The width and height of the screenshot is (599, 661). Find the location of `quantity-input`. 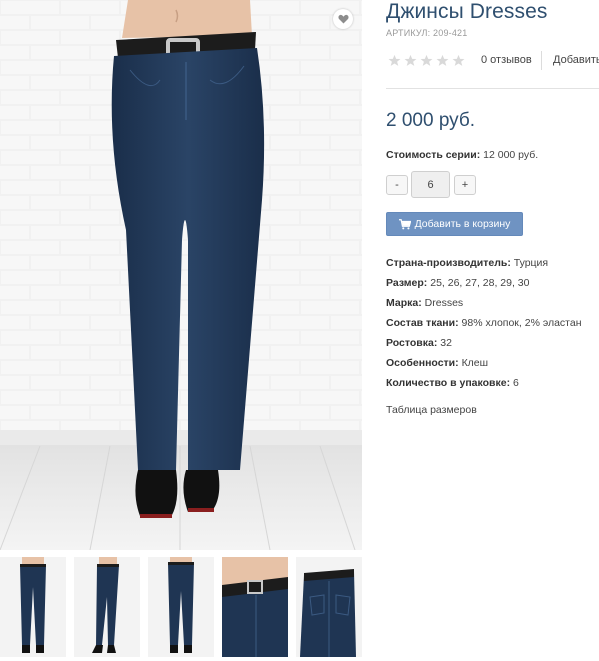

quantity-input is located at coordinates (430, 184).